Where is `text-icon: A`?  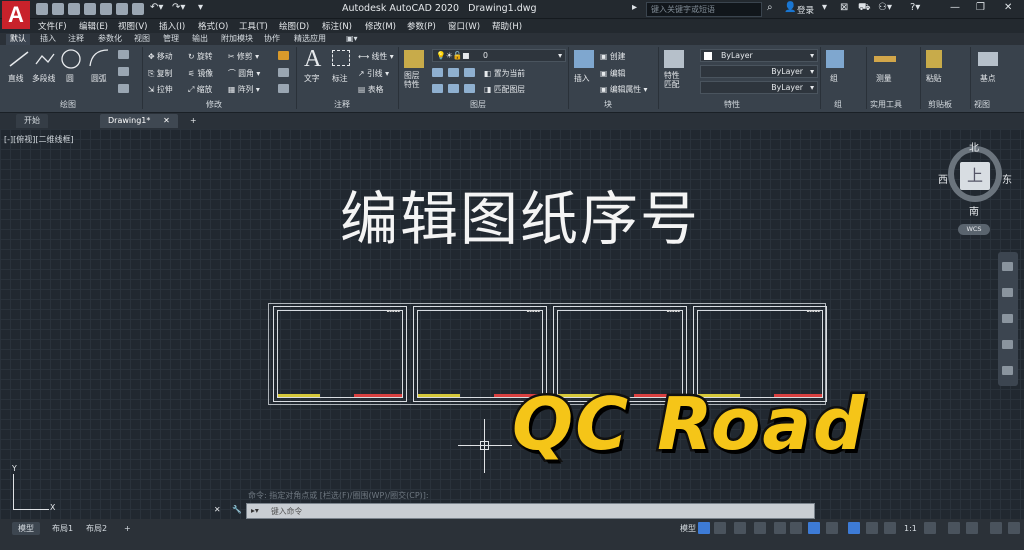
text-icon: A is located at coordinates (312, 59).